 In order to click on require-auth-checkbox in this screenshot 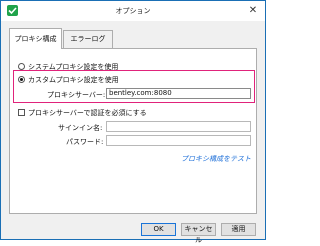, I will do `click(21, 112)`.